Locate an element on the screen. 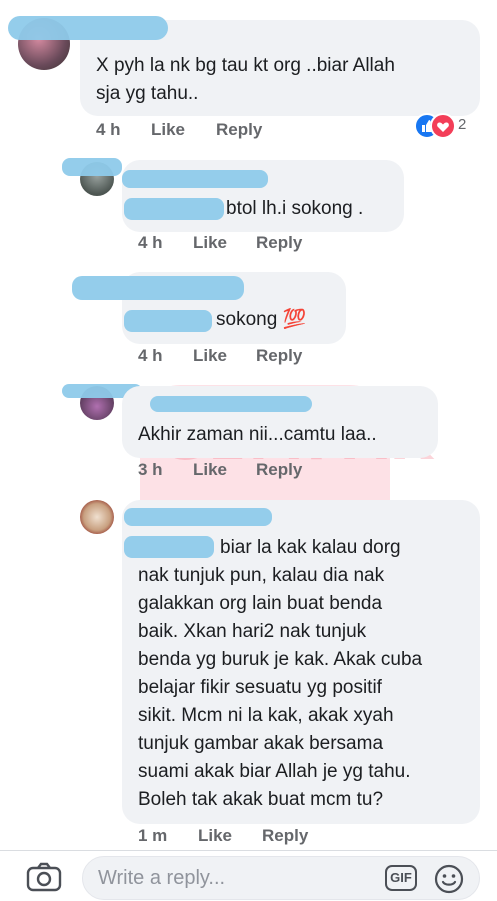 This screenshot has width=497, height=901. gif-label: GIF is located at coordinates (401, 877).